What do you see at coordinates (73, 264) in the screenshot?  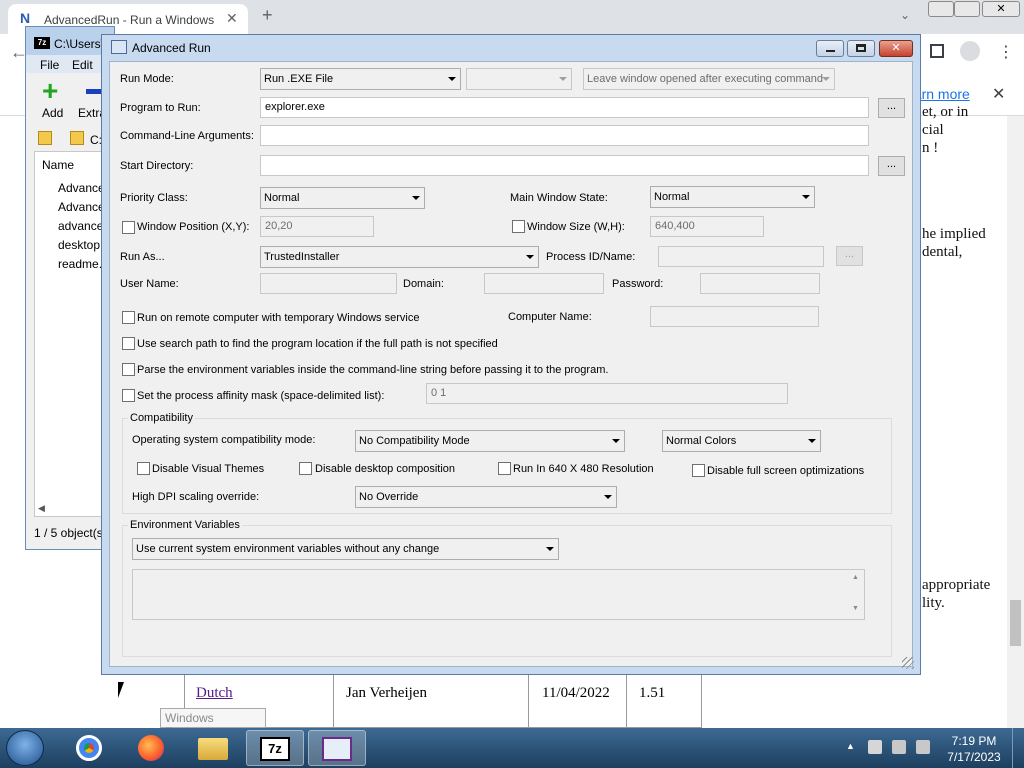 I see `file-item: readme.t` at bounding box center [73, 264].